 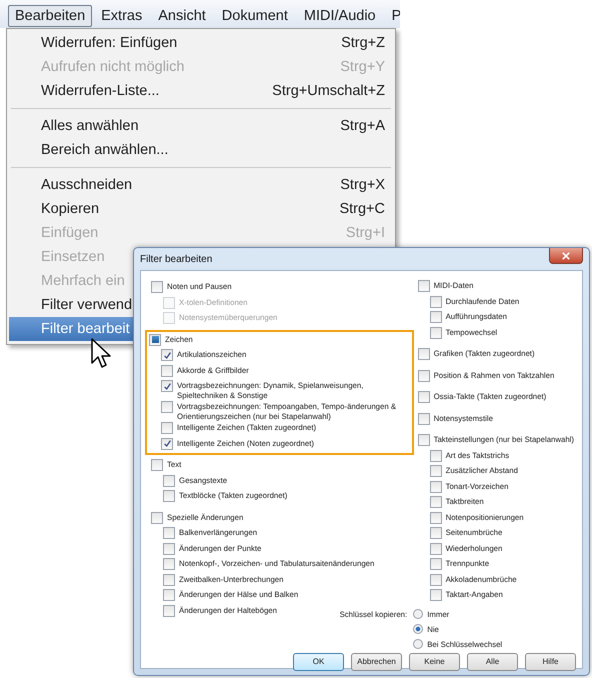 I want to click on menu-bar-item: Extras, so click(x=122, y=16).